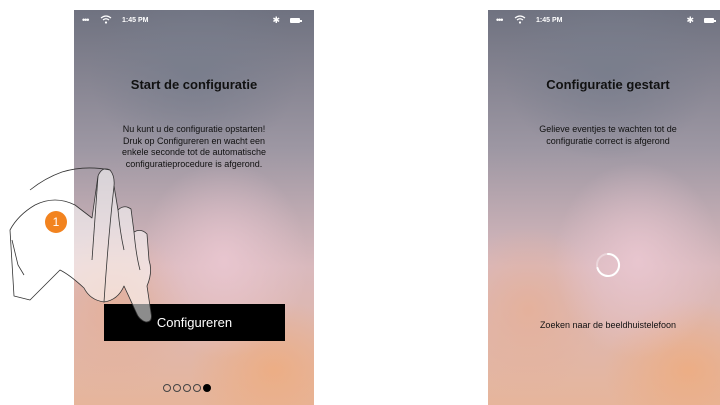 The width and height of the screenshot is (720, 405). Describe the element at coordinates (549, 20) in the screenshot. I see `status-time: 1:45 PM` at that location.